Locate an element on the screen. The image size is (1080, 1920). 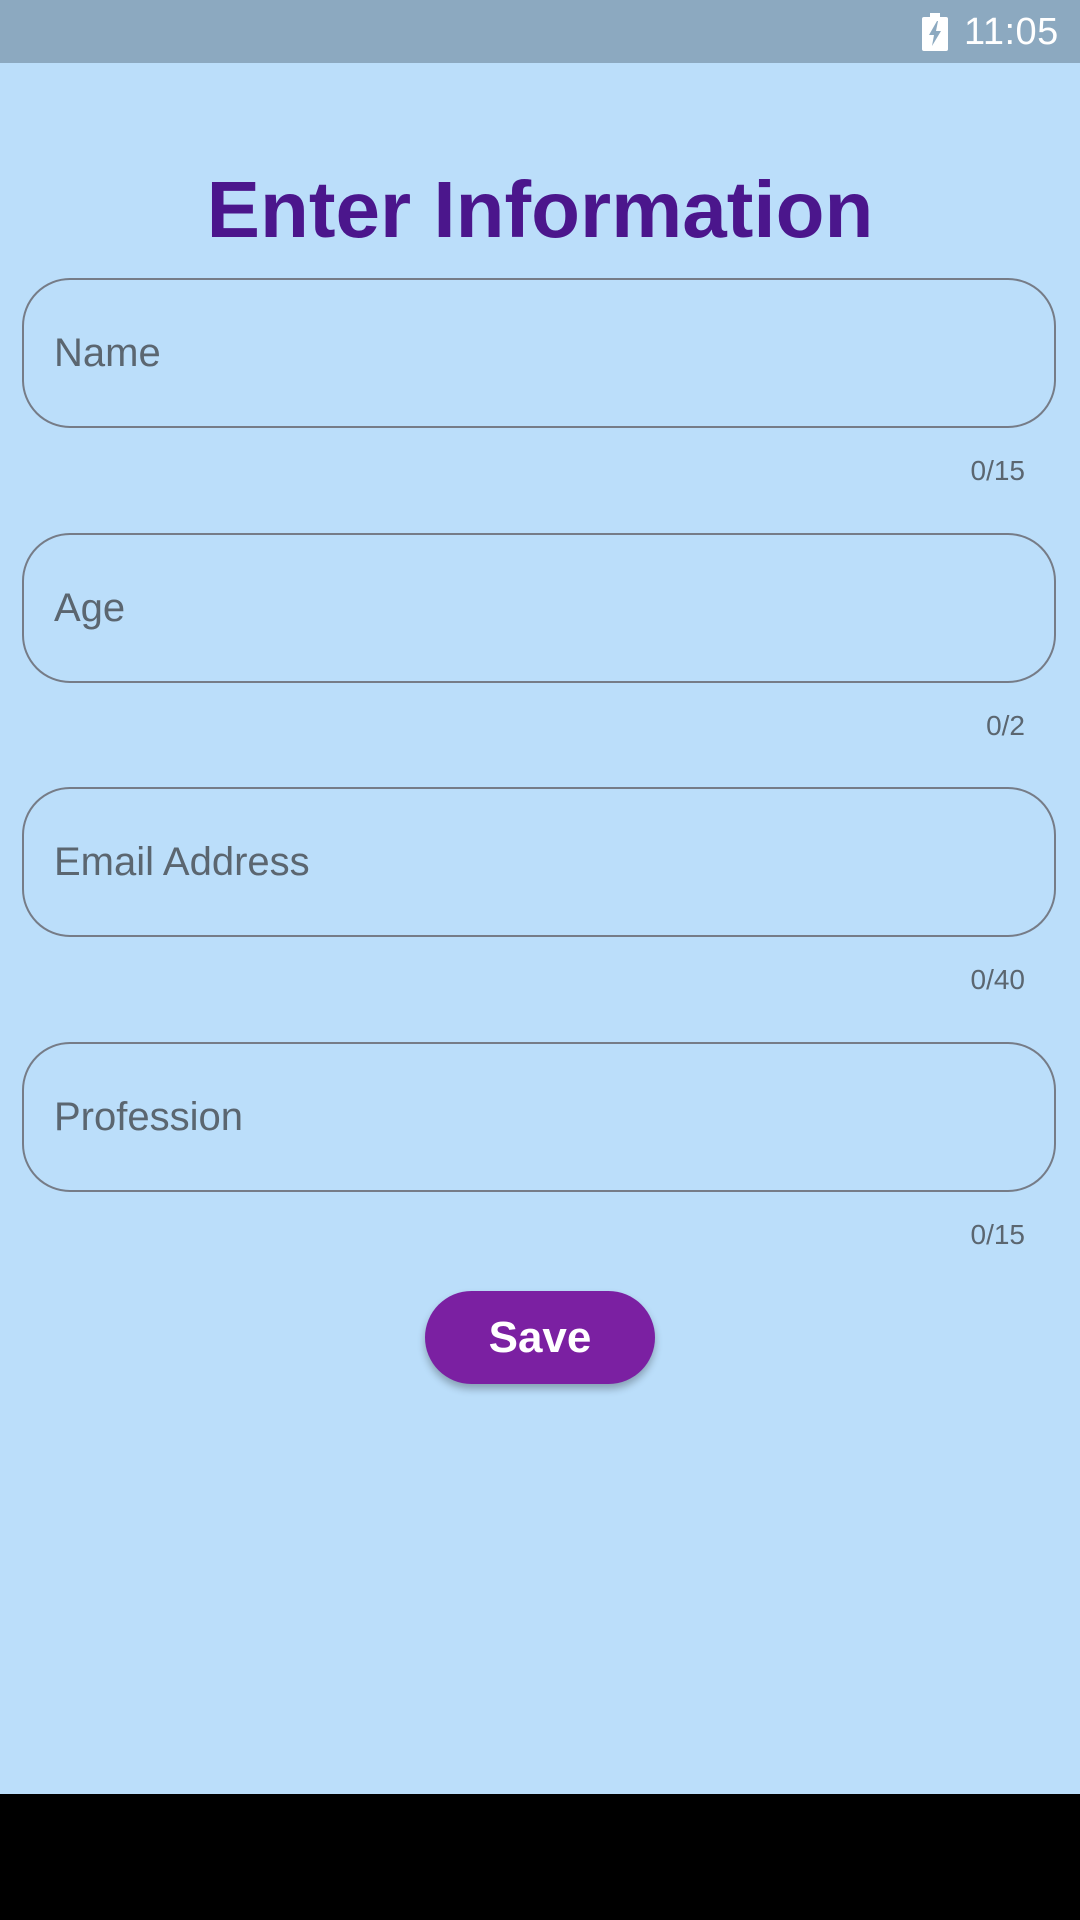
age-input is located at coordinates (534, 608).